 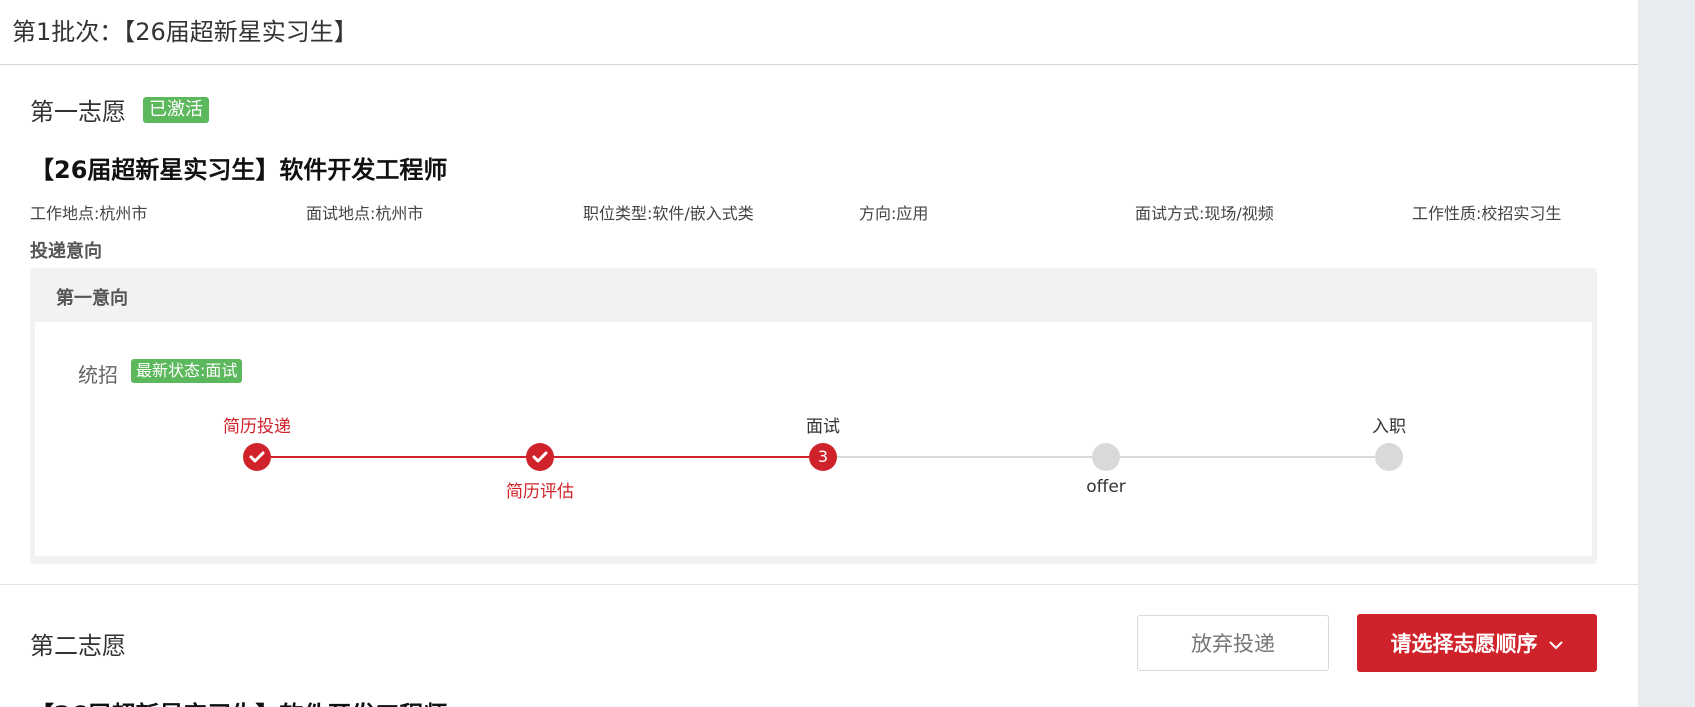 What do you see at coordinates (238, 701) in the screenshot?
I see `wish-2-job-title: 【26届超新星实习生】软件开发工程师` at bounding box center [238, 701].